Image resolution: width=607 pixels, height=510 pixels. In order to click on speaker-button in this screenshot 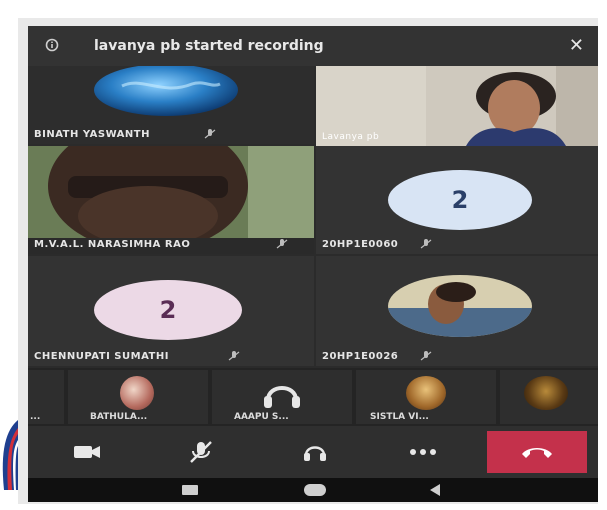, I will do `click(315, 452)`.